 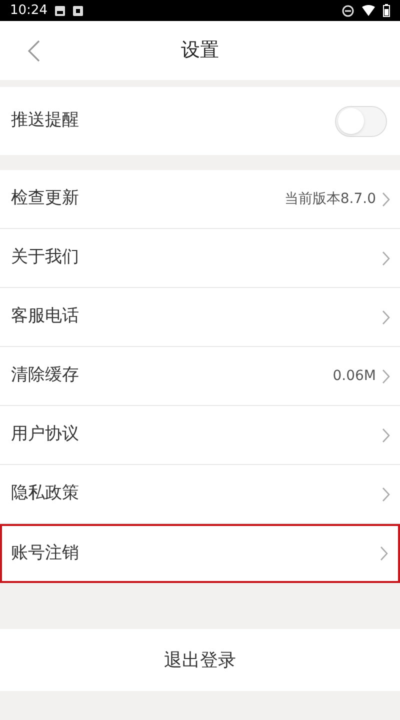 What do you see at coordinates (200, 660) in the screenshot?
I see `logout-button: 退出登录` at bounding box center [200, 660].